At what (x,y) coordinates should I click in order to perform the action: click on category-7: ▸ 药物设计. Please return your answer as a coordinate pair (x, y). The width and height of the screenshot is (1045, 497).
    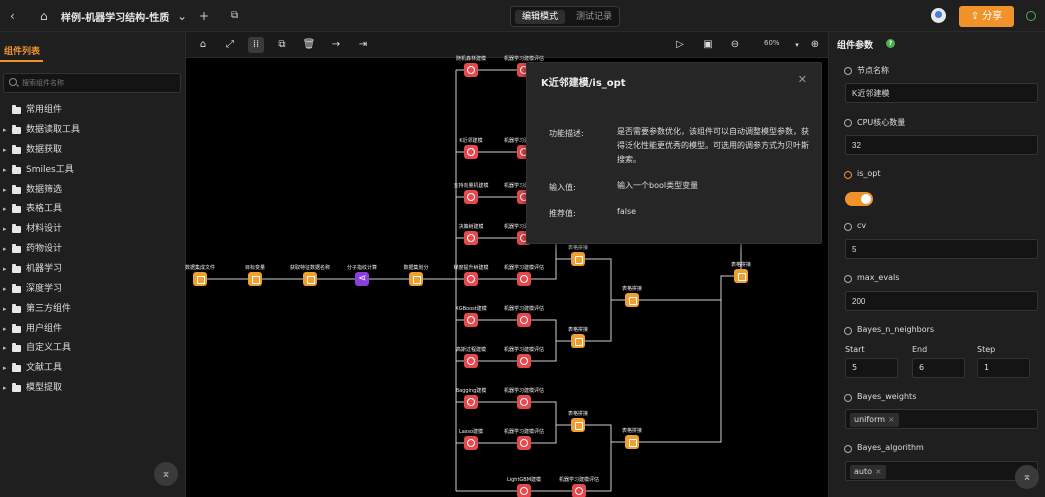
    Looking at the image, I should click on (93, 249).